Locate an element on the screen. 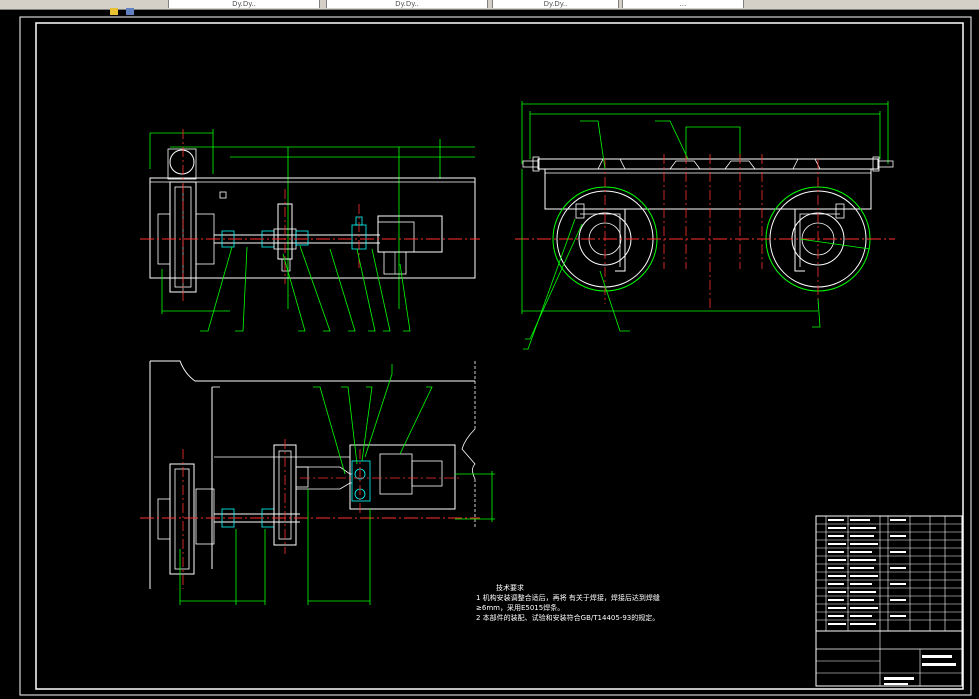  drawing-tab-3: Dy.Dy.. is located at coordinates (555, 4).